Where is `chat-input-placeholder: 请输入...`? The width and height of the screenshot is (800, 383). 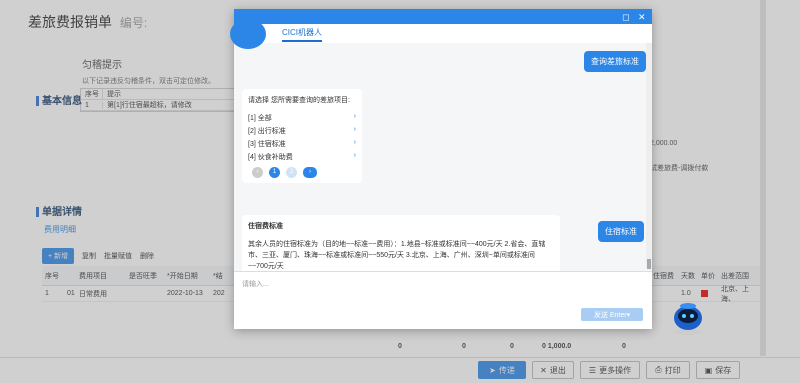
chat-input-placeholder: 请输入... is located at coordinates (255, 284).